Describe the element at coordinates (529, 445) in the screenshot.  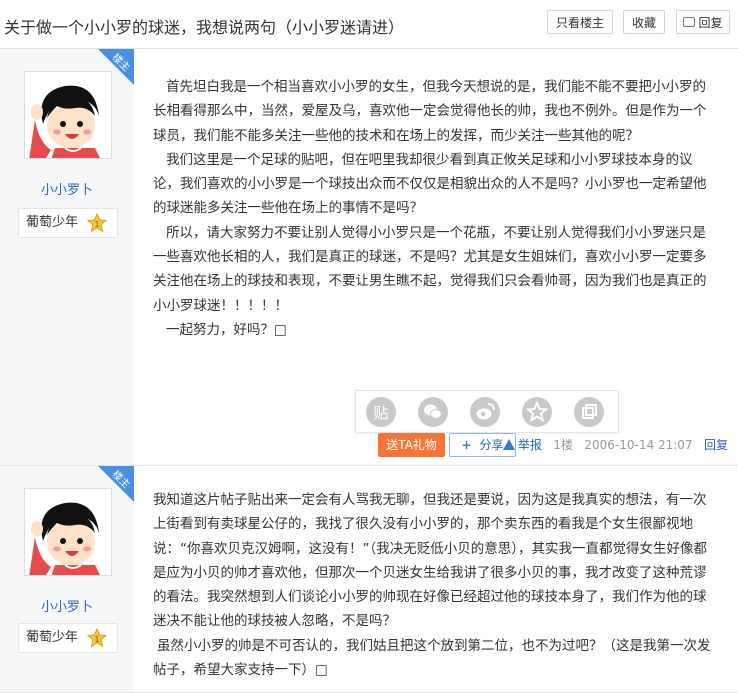
I see `report-label: 举报` at that location.